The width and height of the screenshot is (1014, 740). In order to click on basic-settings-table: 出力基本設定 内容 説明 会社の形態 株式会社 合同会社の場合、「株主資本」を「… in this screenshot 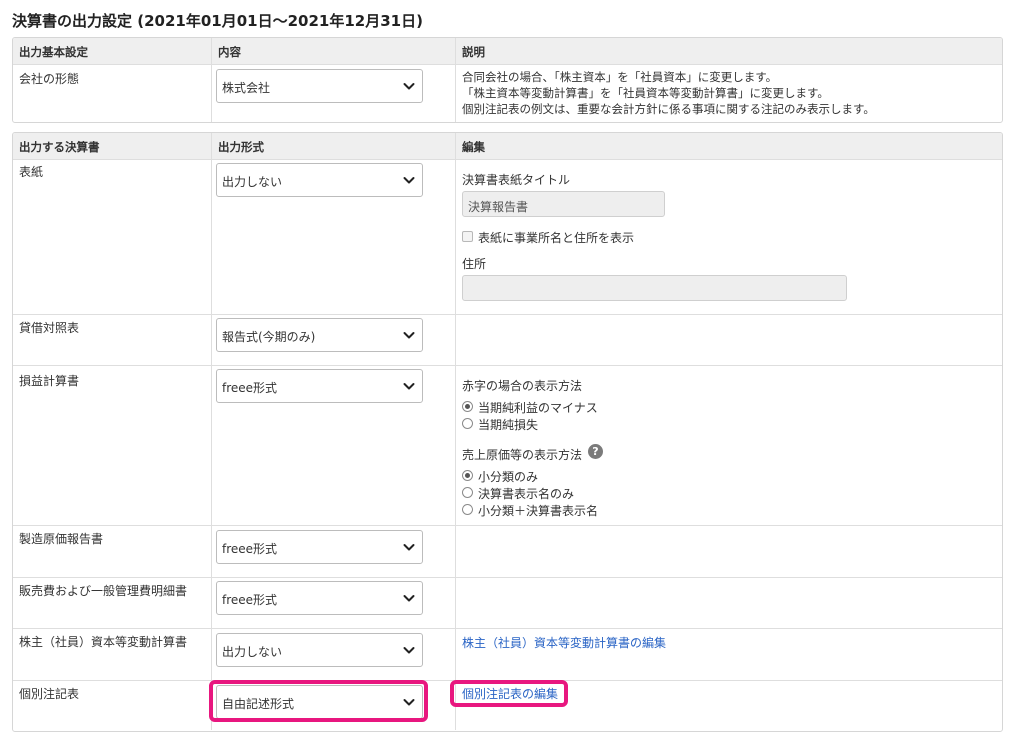, I will do `click(507, 80)`.